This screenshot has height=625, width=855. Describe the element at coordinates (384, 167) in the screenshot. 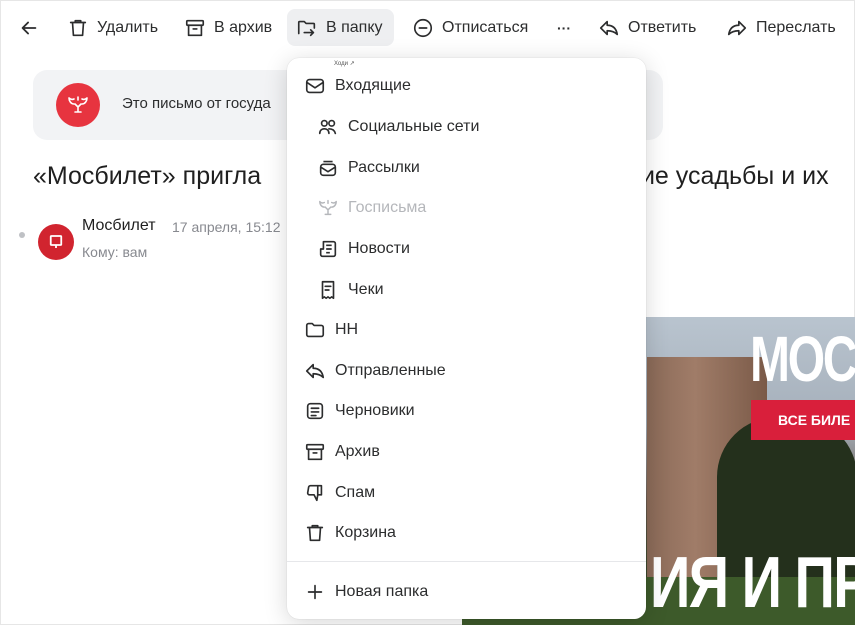

I see `folder-item-label: Рассылки` at that location.